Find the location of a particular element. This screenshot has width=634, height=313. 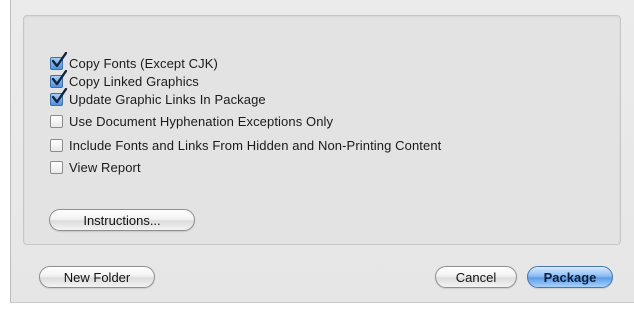

new-folder-button: New Folder is located at coordinates (97, 277).